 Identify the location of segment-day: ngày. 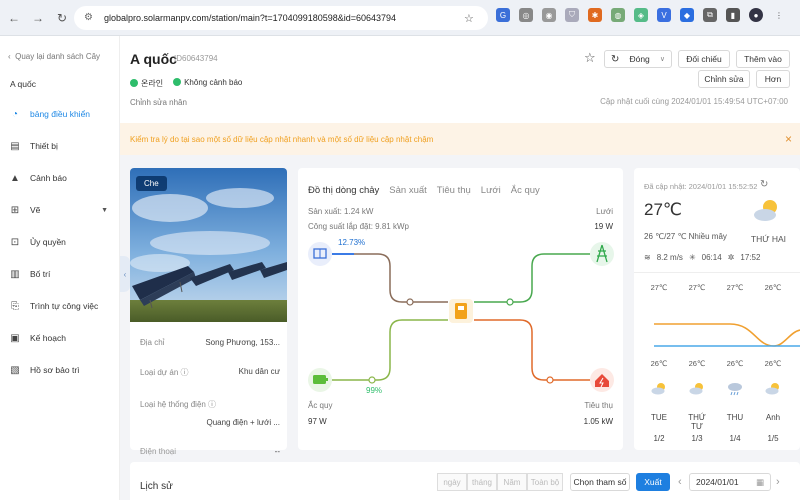
(452, 482).